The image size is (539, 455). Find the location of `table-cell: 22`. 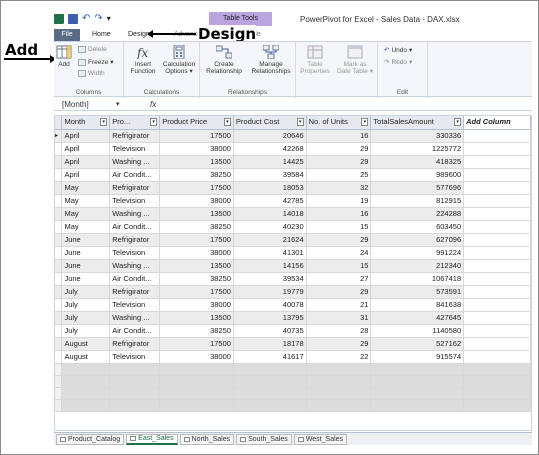

table-cell: 22 is located at coordinates (339, 357).